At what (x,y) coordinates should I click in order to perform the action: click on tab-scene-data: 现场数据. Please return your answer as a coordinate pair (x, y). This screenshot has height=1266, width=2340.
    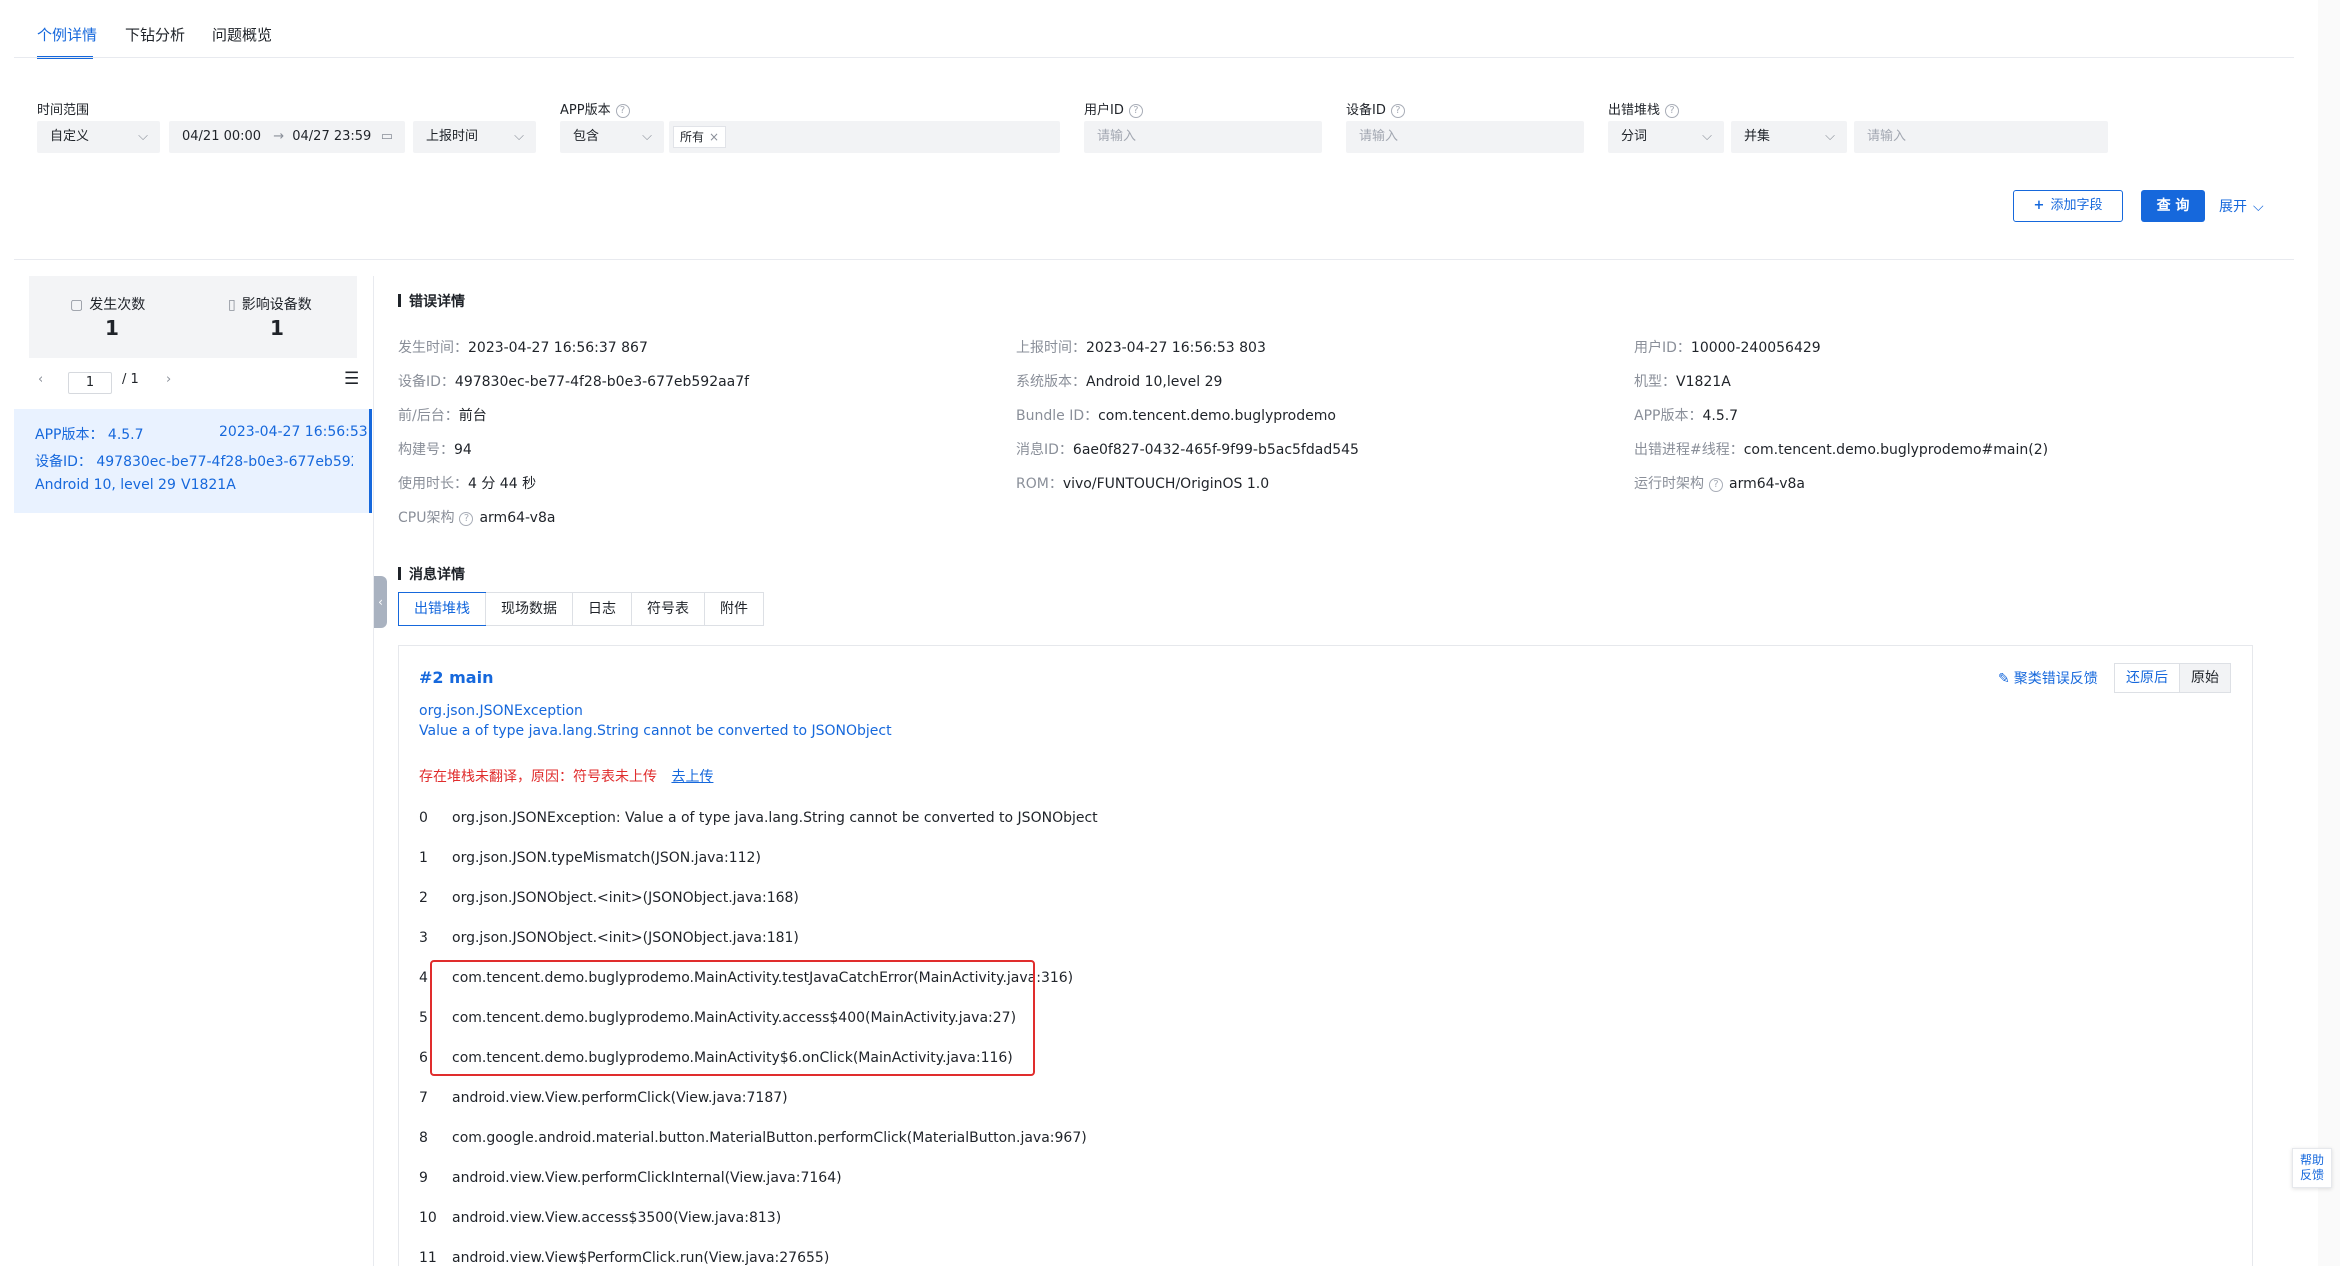
    Looking at the image, I should click on (528, 609).